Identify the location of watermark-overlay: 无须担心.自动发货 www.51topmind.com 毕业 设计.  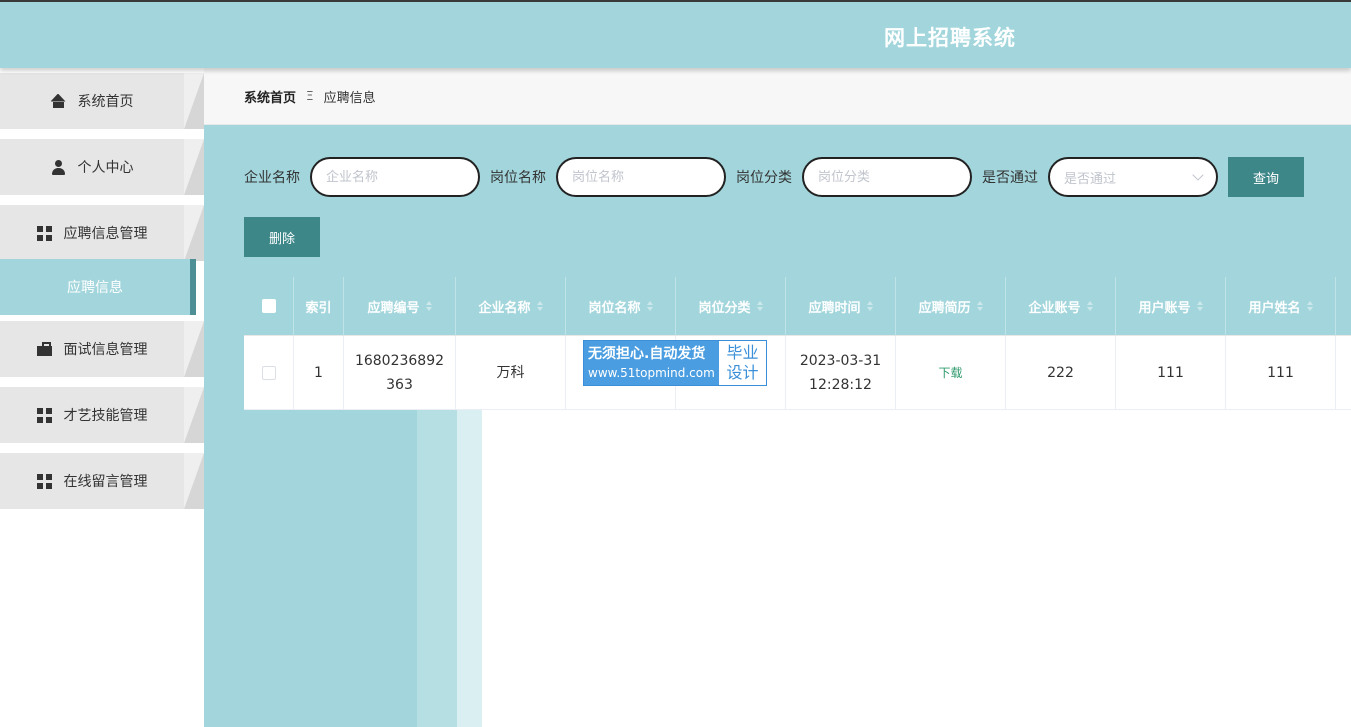
(675, 363).